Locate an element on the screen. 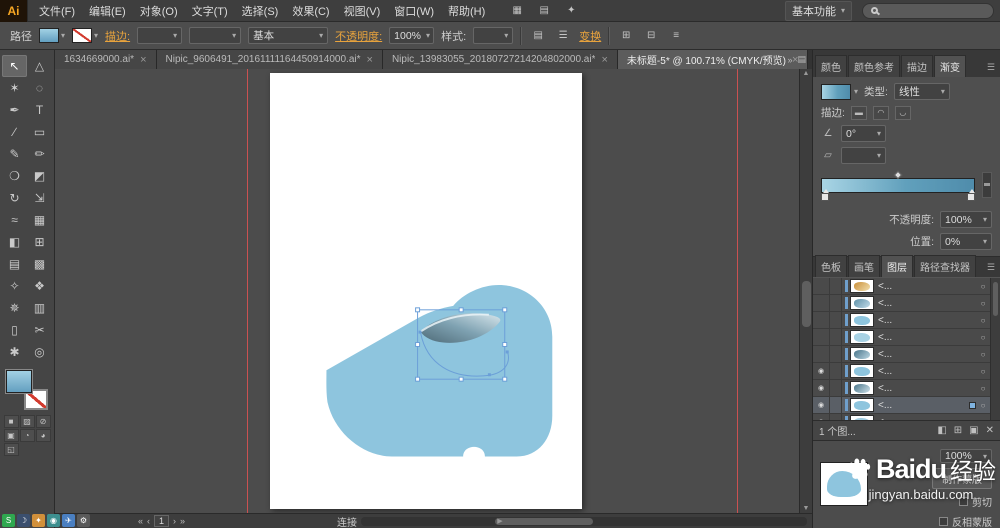 Image resolution: width=1000 pixels, height=528 pixels. fill-color-swatch is located at coordinates (49, 35).